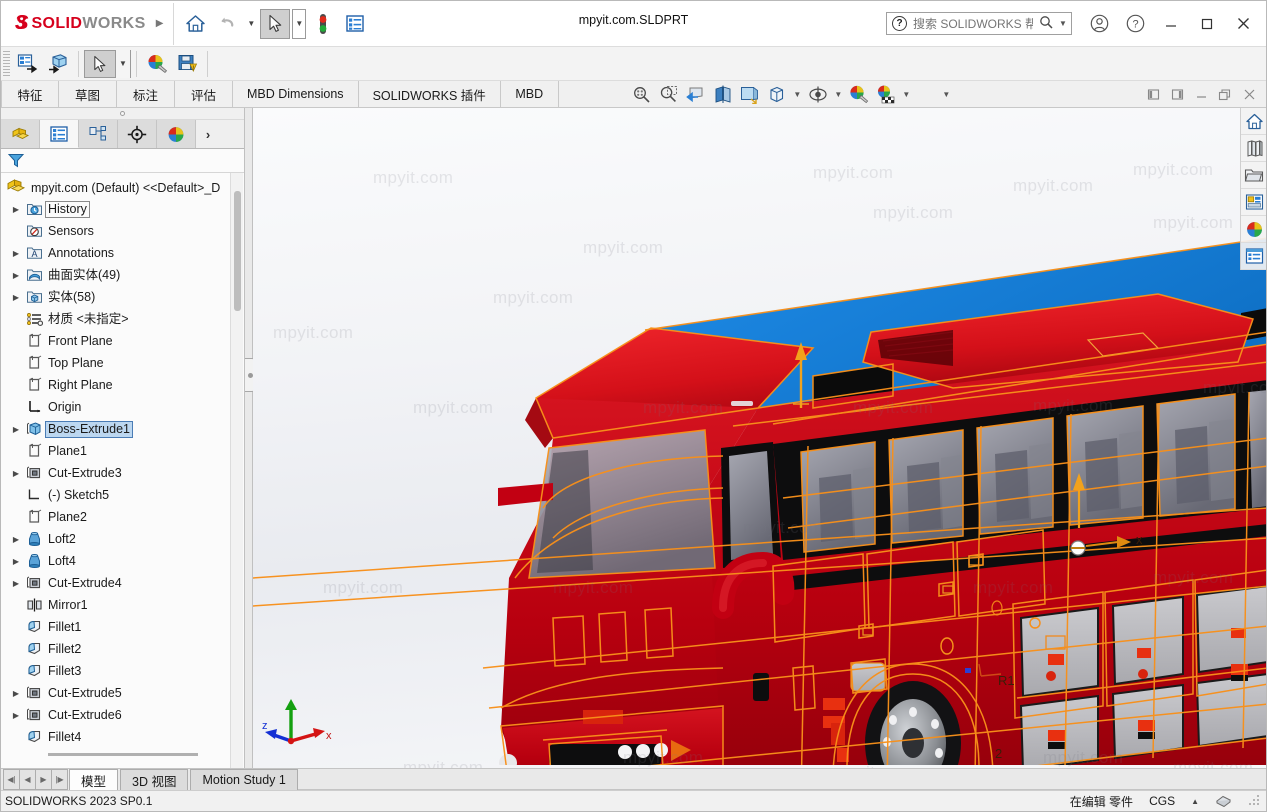 The image size is (1267, 812). Describe the element at coordinates (323, 24) in the screenshot. I see `rebuild-icon` at that location.